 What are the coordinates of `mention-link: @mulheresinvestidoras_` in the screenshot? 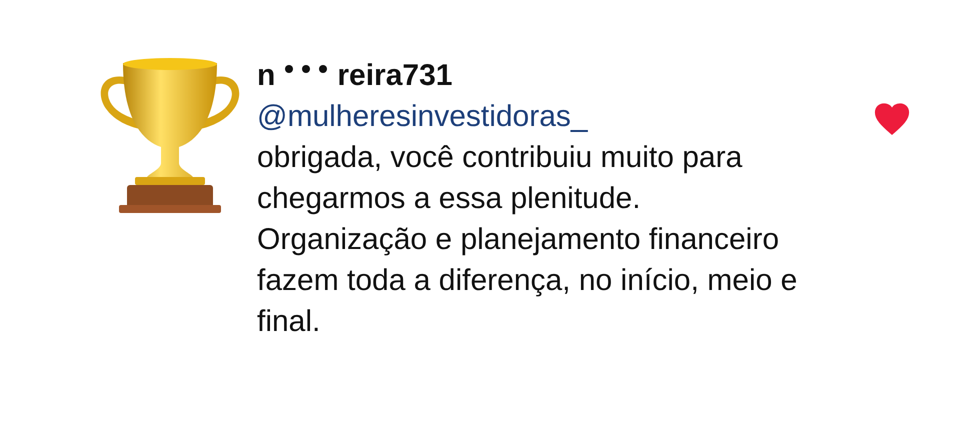 It's located at (422, 116).